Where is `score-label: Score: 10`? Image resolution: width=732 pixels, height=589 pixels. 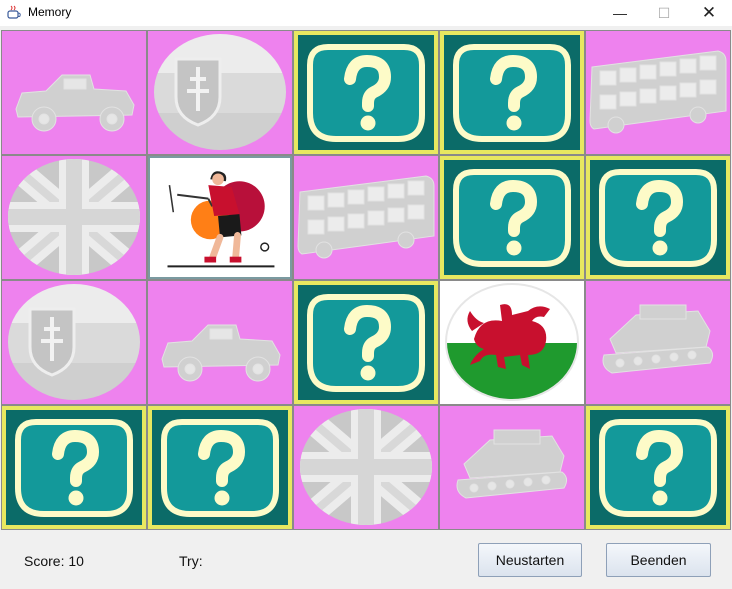 score-label: Score: 10 is located at coordinates (54, 561).